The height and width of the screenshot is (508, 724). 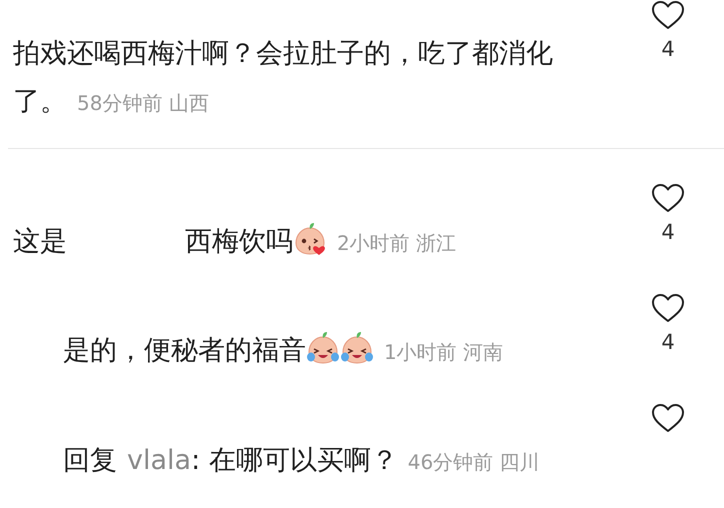 What do you see at coordinates (184, 351) in the screenshot?
I see `comment-text: 是的，便秘者的福音` at bounding box center [184, 351].